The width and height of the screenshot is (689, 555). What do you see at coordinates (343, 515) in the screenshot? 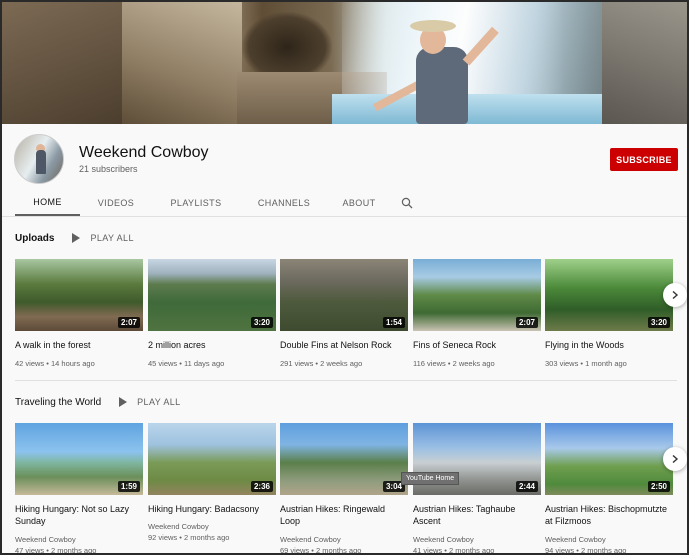
I see `video-title: Austrian Hikes: Ringewald Loop` at bounding box center [343, 515].